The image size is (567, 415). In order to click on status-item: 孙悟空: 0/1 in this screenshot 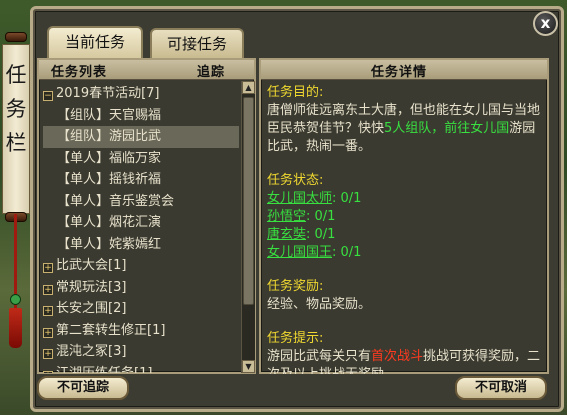, I will do `click(406, 217)`.